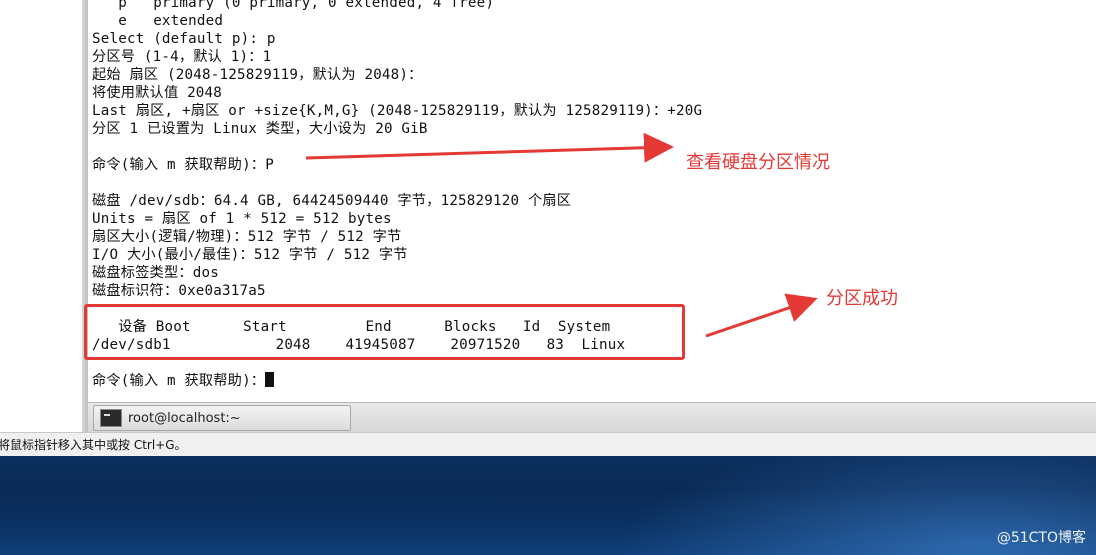 This screenshot has height=555, width=1096. I want to click on sector-size-line: 扇区大小(逻辑/物理)：512 字节 / 512 字节, so click(247, 237).